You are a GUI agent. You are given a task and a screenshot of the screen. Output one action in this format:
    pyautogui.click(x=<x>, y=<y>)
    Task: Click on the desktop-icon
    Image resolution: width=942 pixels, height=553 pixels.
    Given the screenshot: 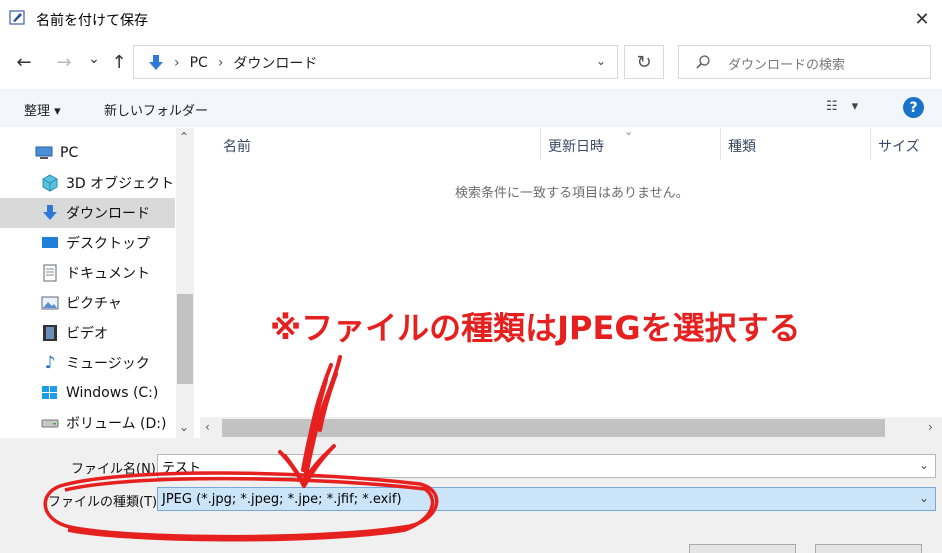 What is the action you would take?
    pyautogui.click(x=50, y=243)
    